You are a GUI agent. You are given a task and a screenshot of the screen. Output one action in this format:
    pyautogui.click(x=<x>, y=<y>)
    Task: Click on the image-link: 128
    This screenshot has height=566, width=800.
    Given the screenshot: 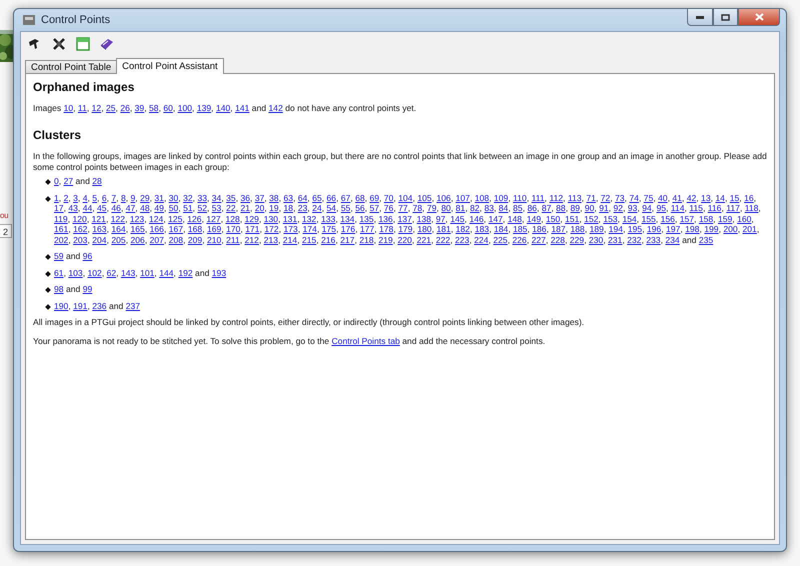 What is the action you would take?
    pyautogui.click(x=232, y=219)
    